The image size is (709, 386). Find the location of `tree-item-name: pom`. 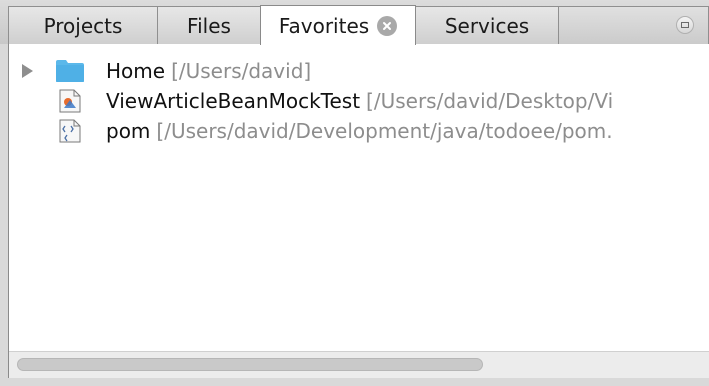

tree-item-name: pom is located at coordinates (128, 131).